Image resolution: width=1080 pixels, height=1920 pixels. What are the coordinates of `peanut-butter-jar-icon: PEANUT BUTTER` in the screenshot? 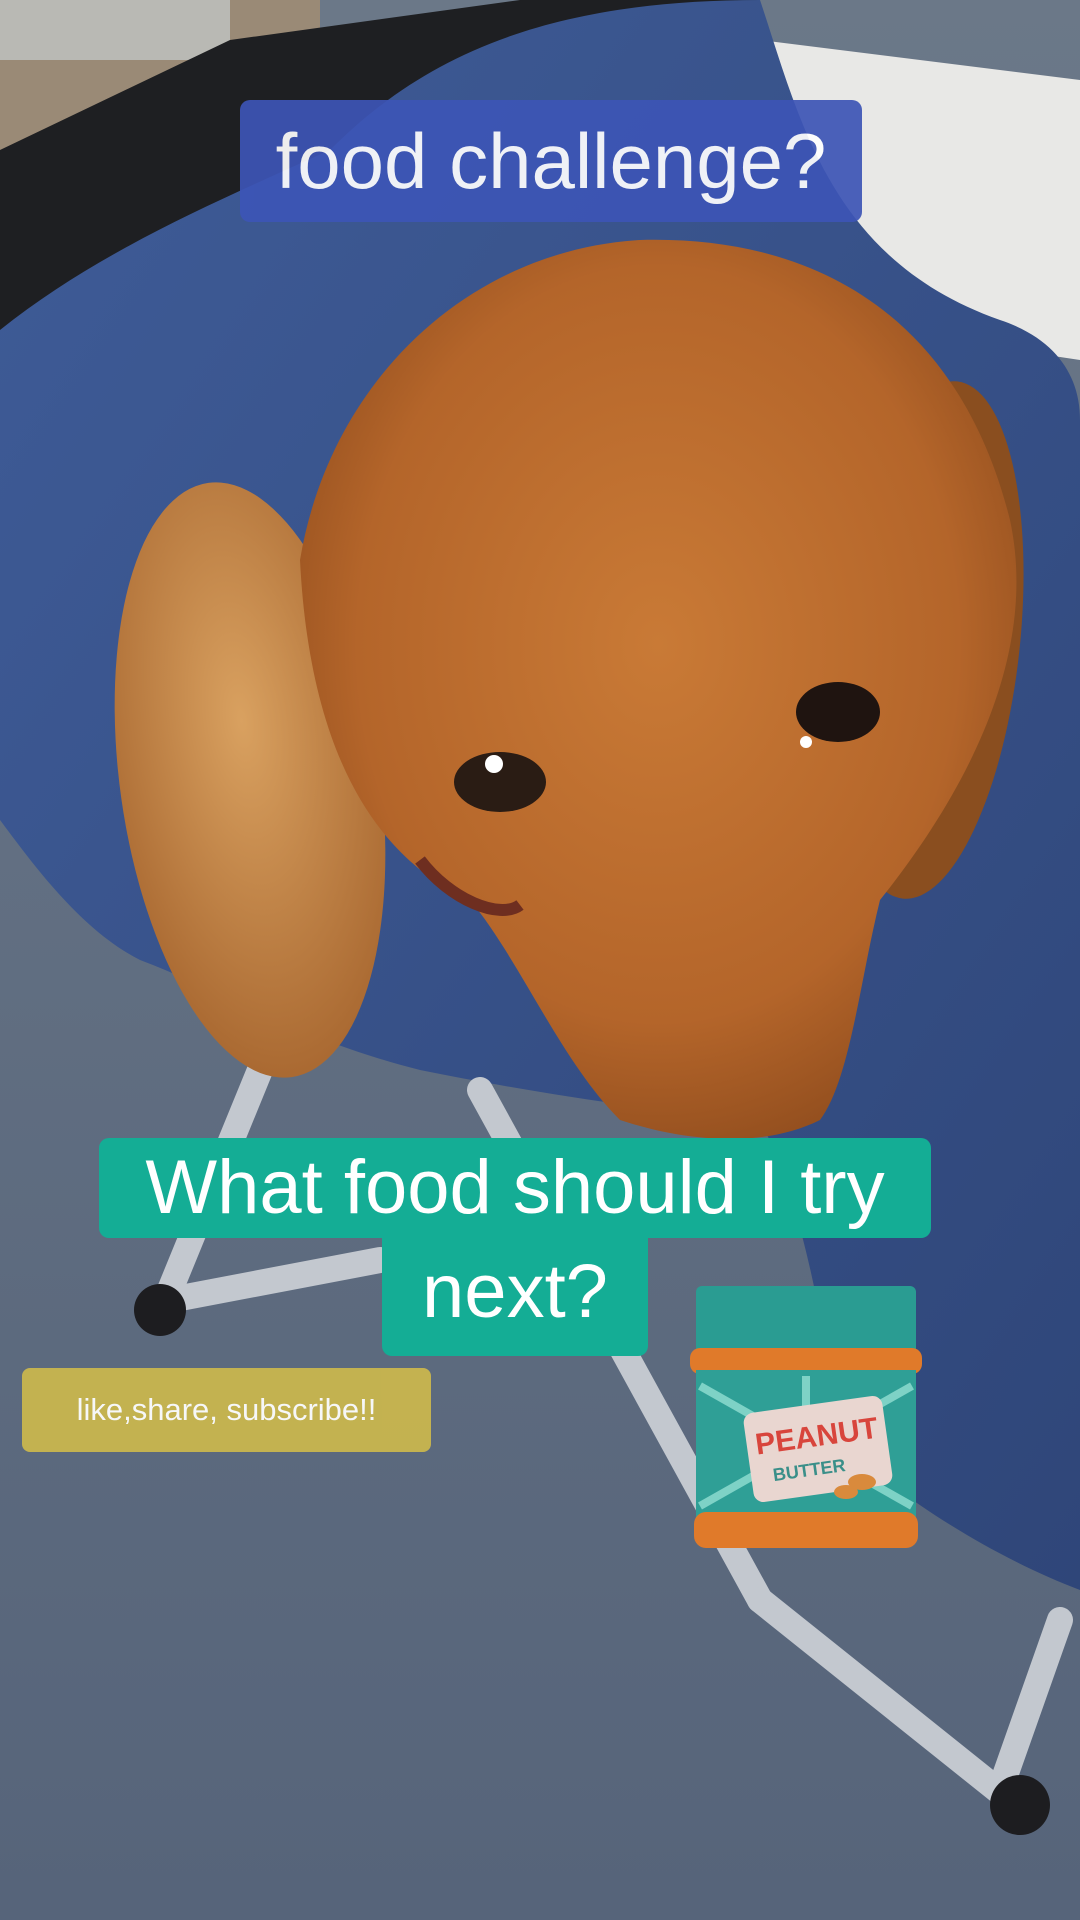 It's located at (806, 1417).